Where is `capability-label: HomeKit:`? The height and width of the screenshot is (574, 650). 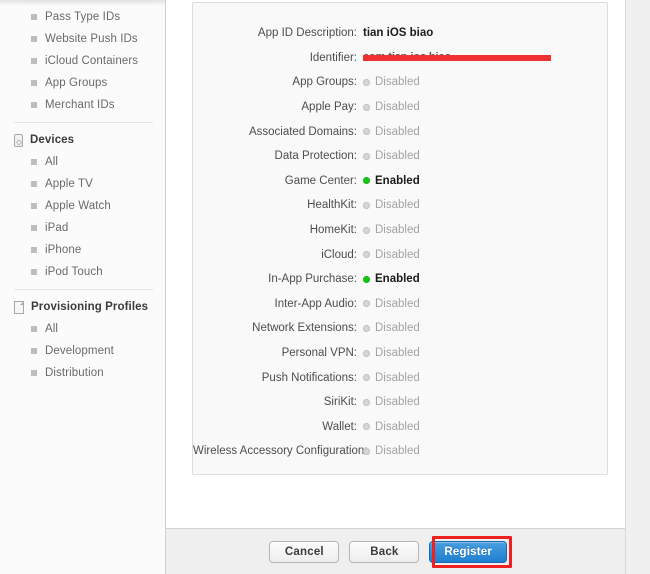
capability-label: HomeKit: is located at coordinates (333, 230).